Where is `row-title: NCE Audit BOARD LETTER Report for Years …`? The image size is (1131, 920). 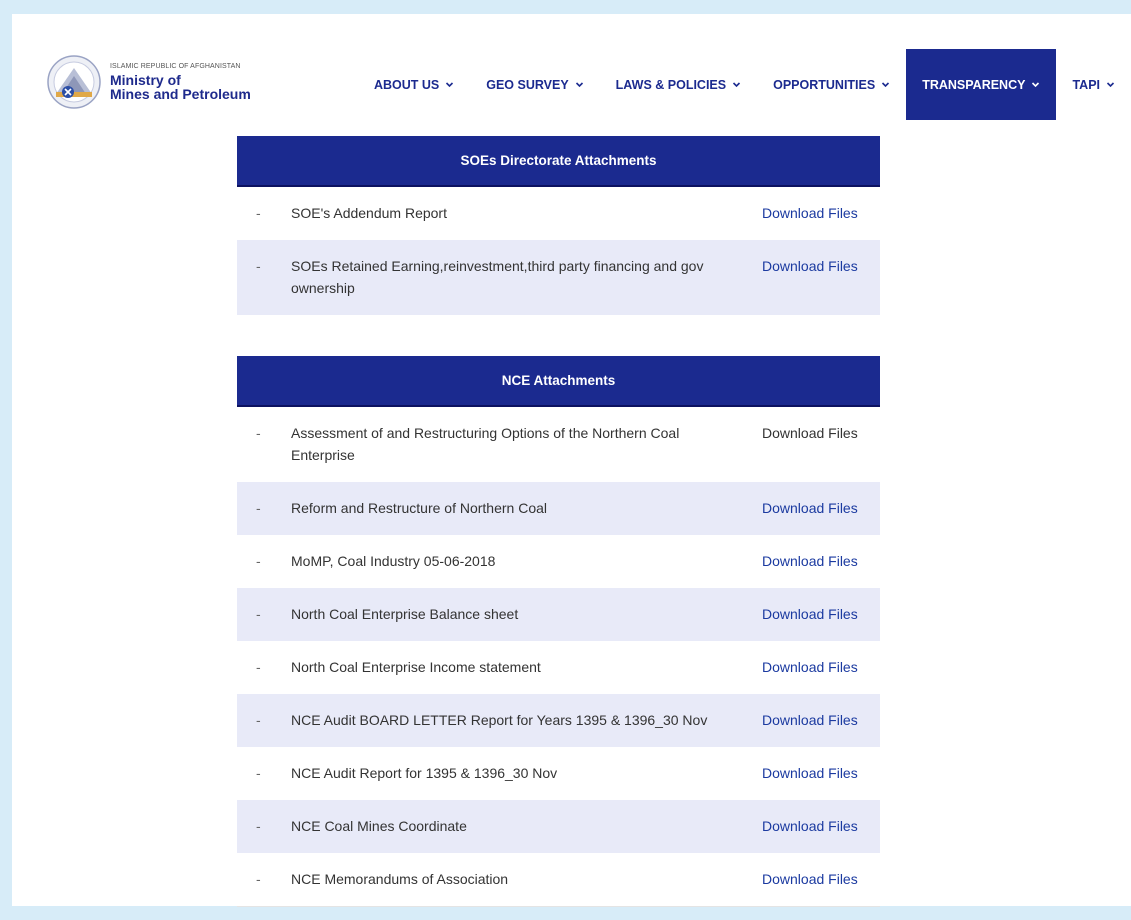
row-title: NCE Audit BOARD LETTER Report for Years … is located at coordinates (499, 720).